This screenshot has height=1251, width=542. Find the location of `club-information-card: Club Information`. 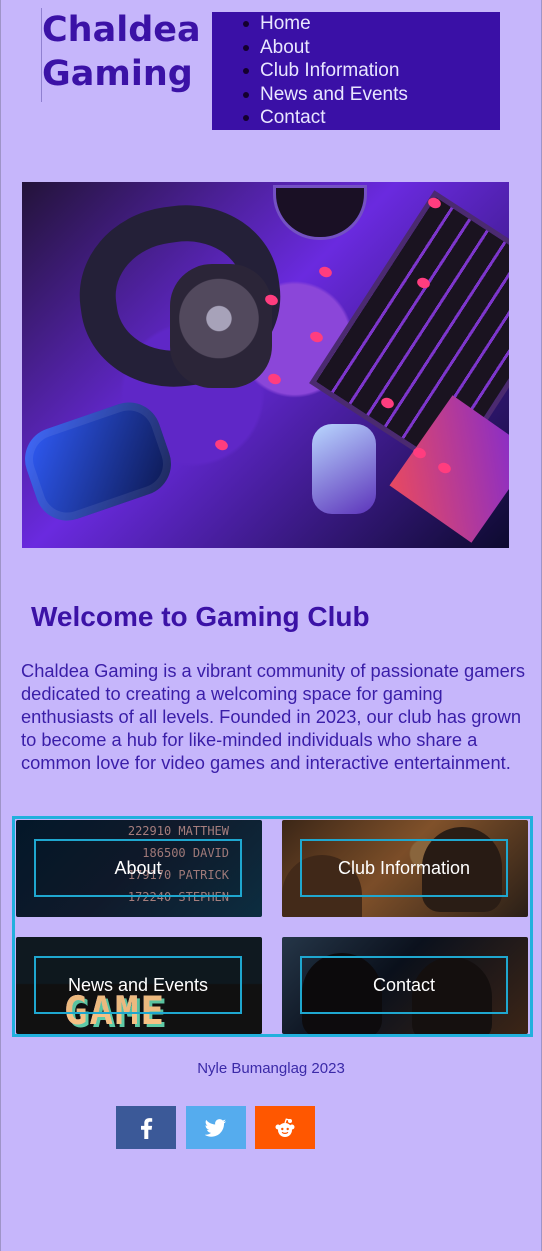

club-information-card: Club Information is located at coordinates (405, 868).